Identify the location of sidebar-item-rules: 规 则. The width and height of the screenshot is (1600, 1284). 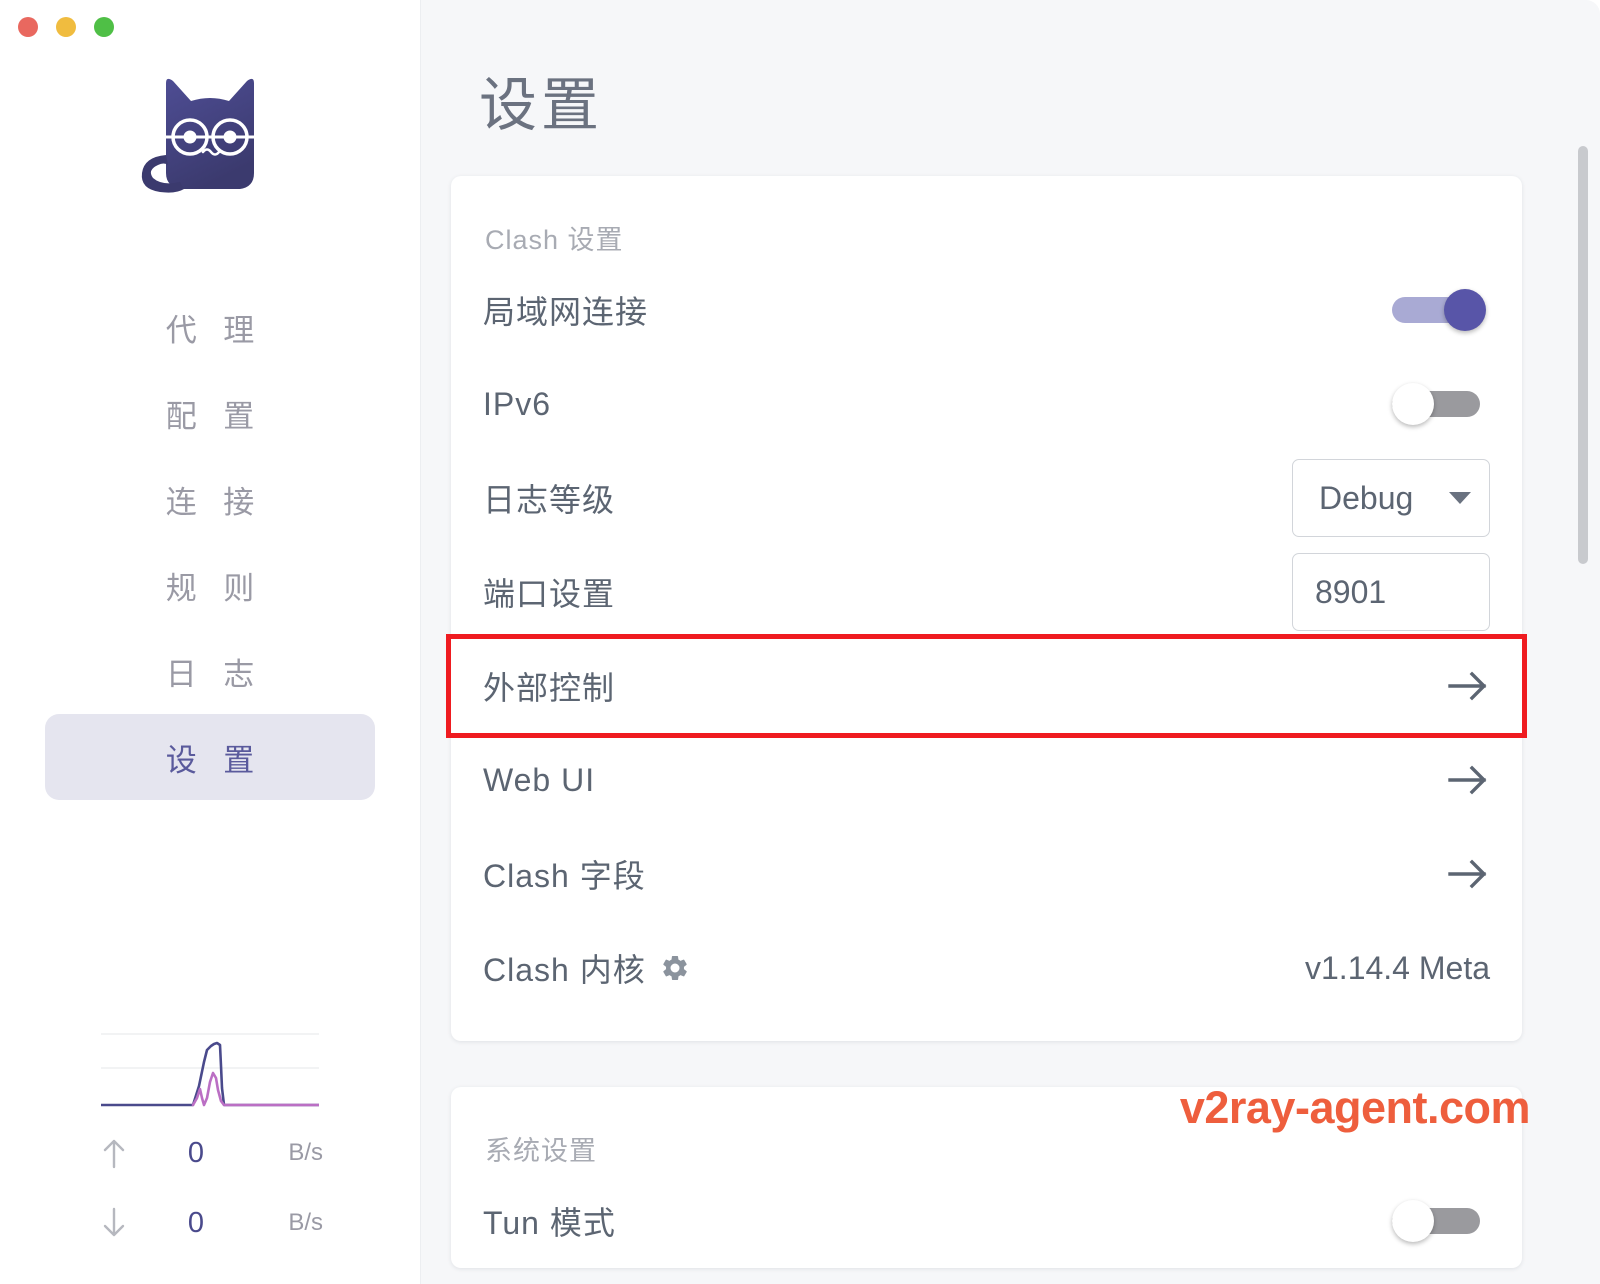
(210, 585).